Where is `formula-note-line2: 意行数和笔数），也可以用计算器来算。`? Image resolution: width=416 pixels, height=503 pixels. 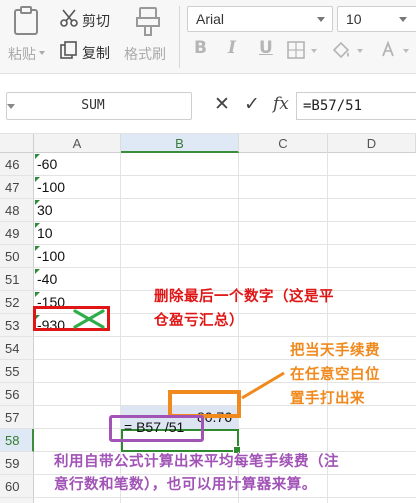
formula-note-line2: 意行数和笔数），也可以用计算器来算。 is located at coordinates (185, 485).